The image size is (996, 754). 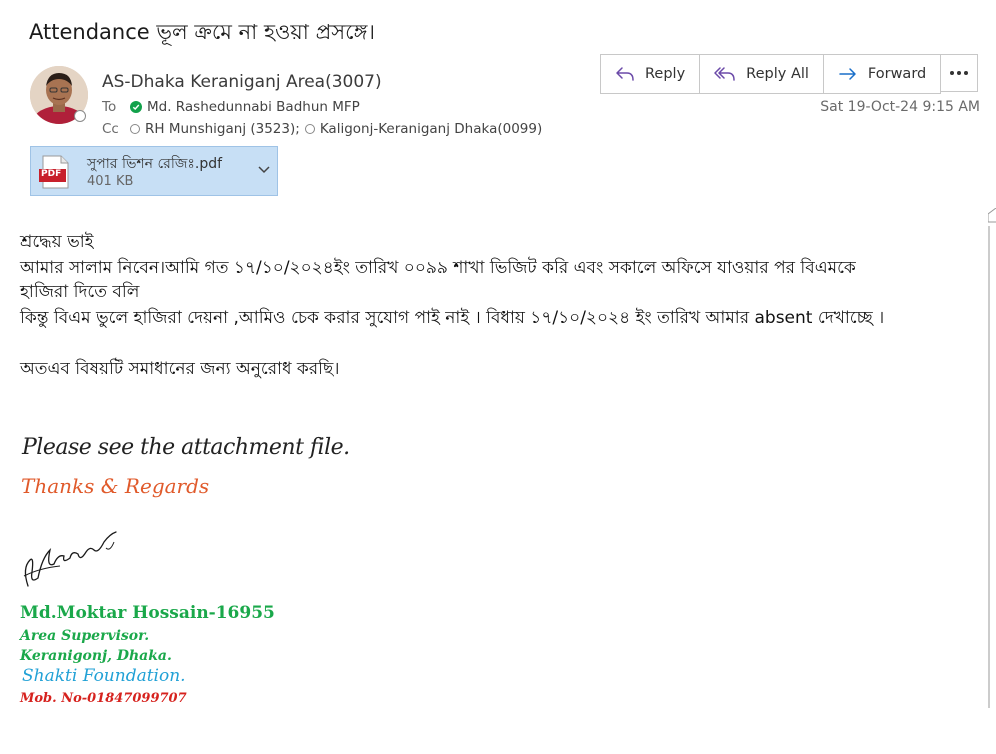 I want to click on attachment-size: 401 KB, so click(x=110, y=181).